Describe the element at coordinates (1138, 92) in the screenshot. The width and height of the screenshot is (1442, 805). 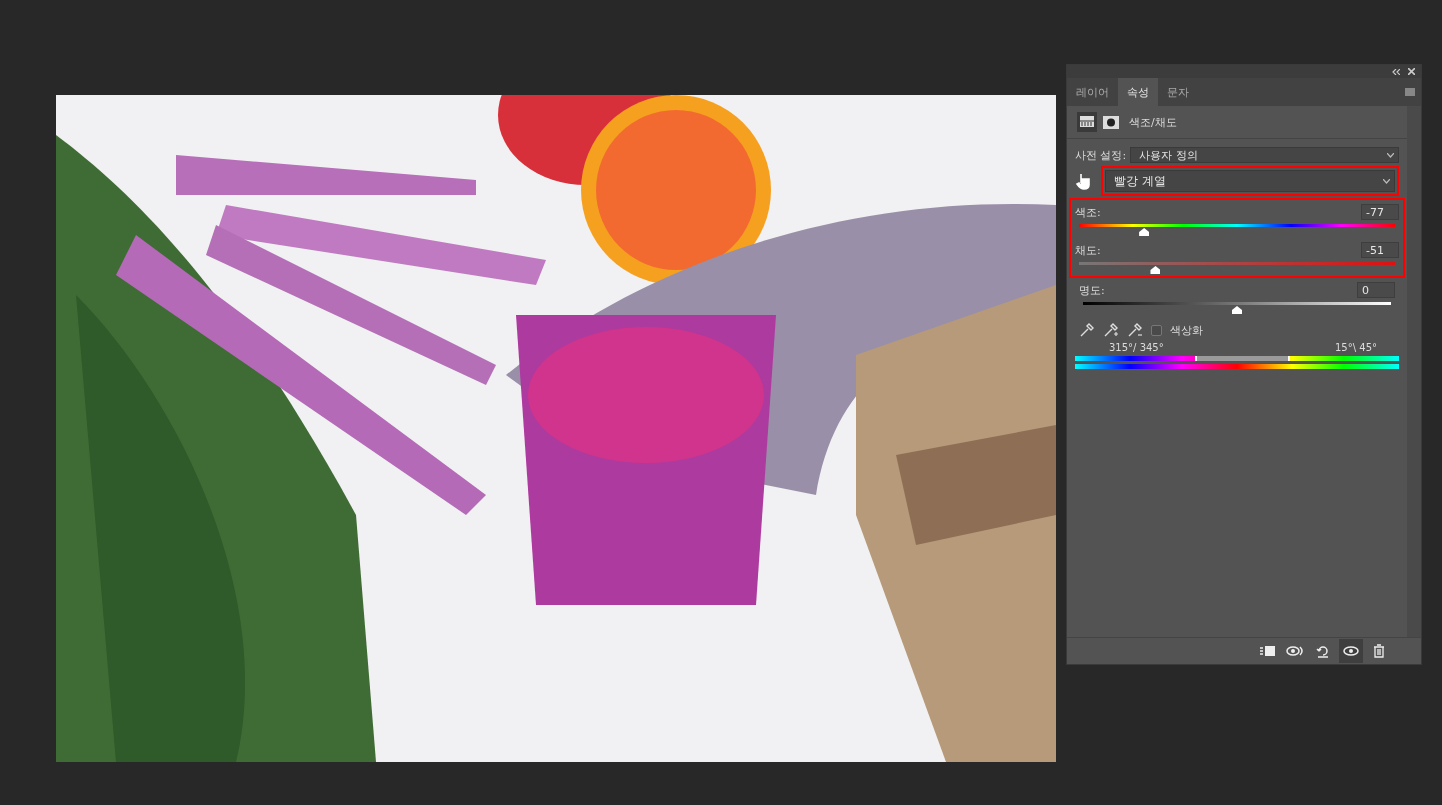
I see `panel-tab: 속성` at that location.